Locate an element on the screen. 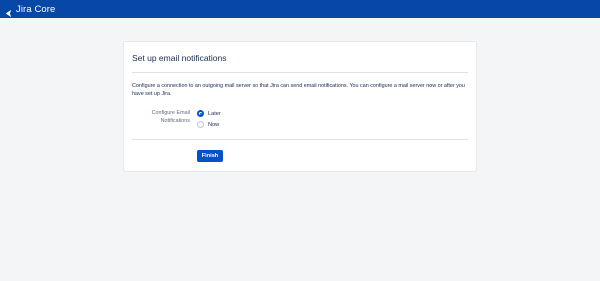 This screenshot has height=281, width=600. radio-now-label: Now is located at coordinates (214, 124).